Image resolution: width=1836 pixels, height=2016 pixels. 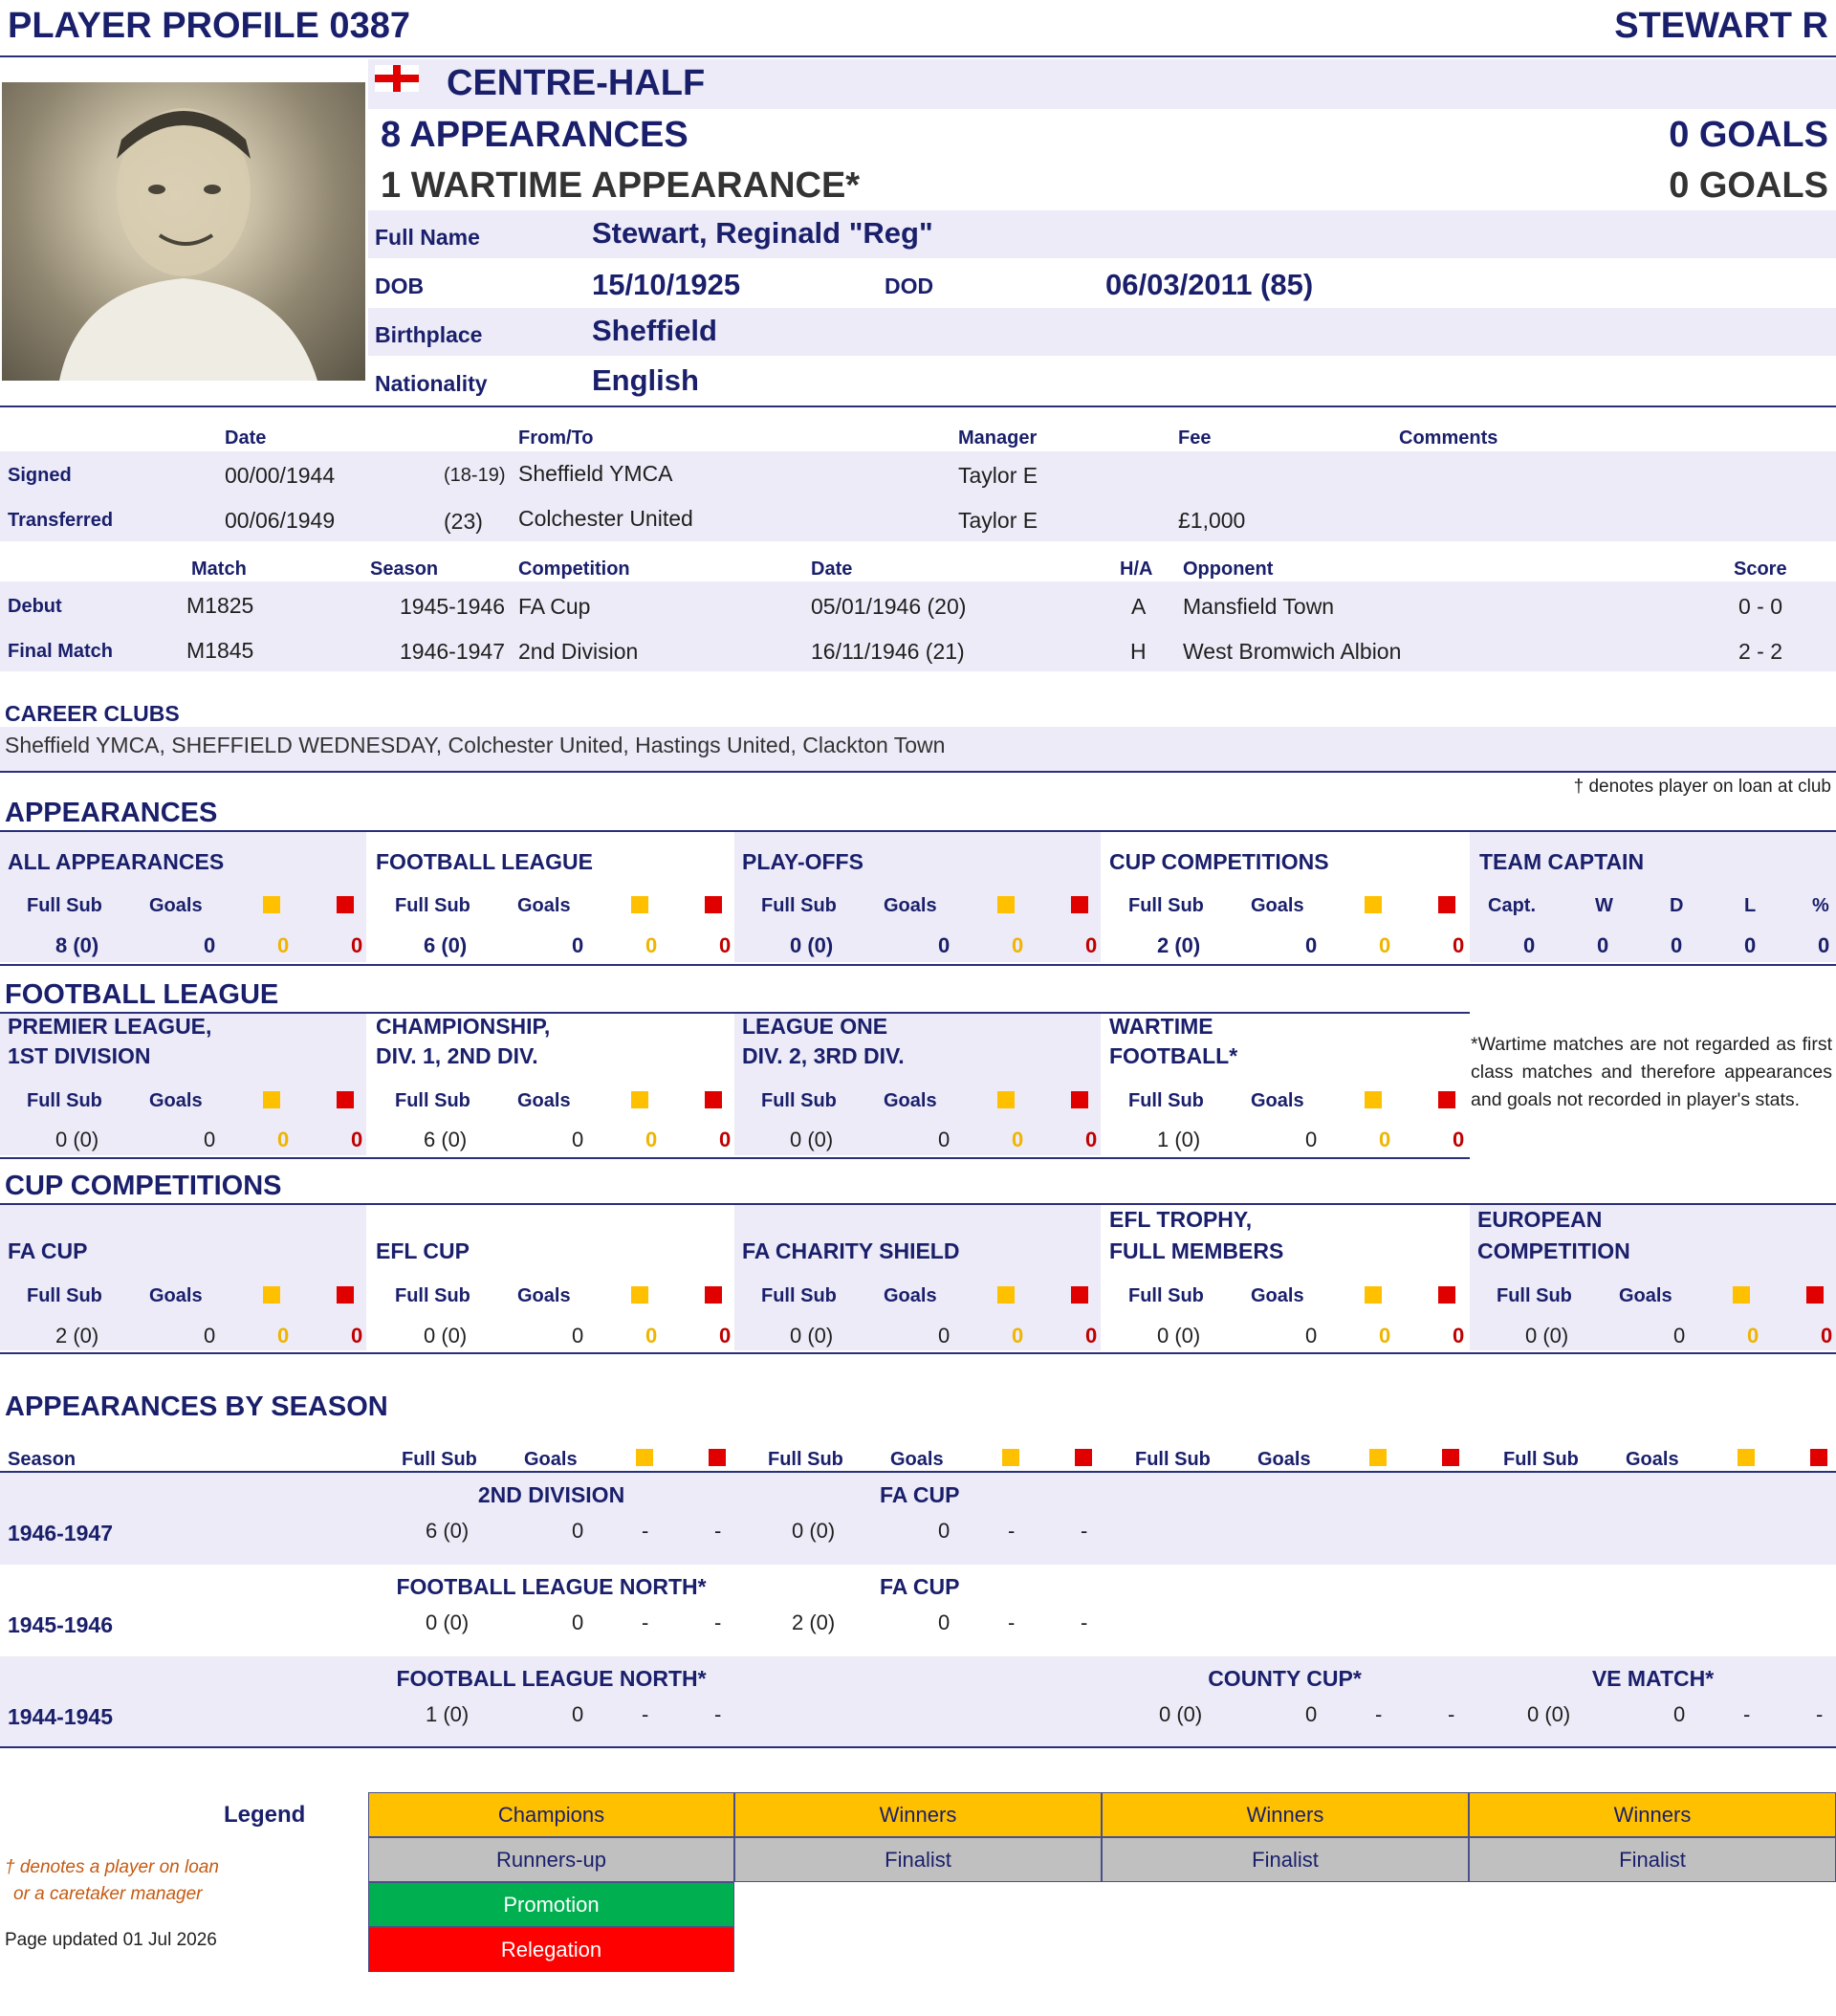 I want to click on block-title: PLAY-OFFS, so click(x=803, y=861).